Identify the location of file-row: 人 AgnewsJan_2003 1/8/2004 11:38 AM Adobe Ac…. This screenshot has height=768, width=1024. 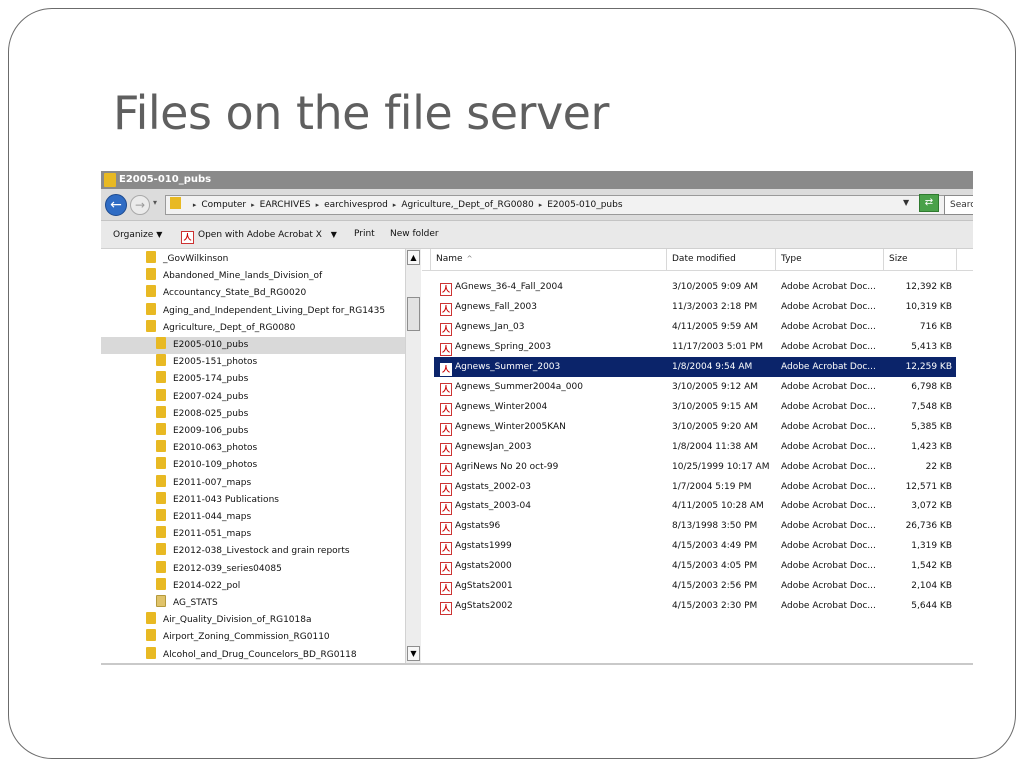
(695, 447).